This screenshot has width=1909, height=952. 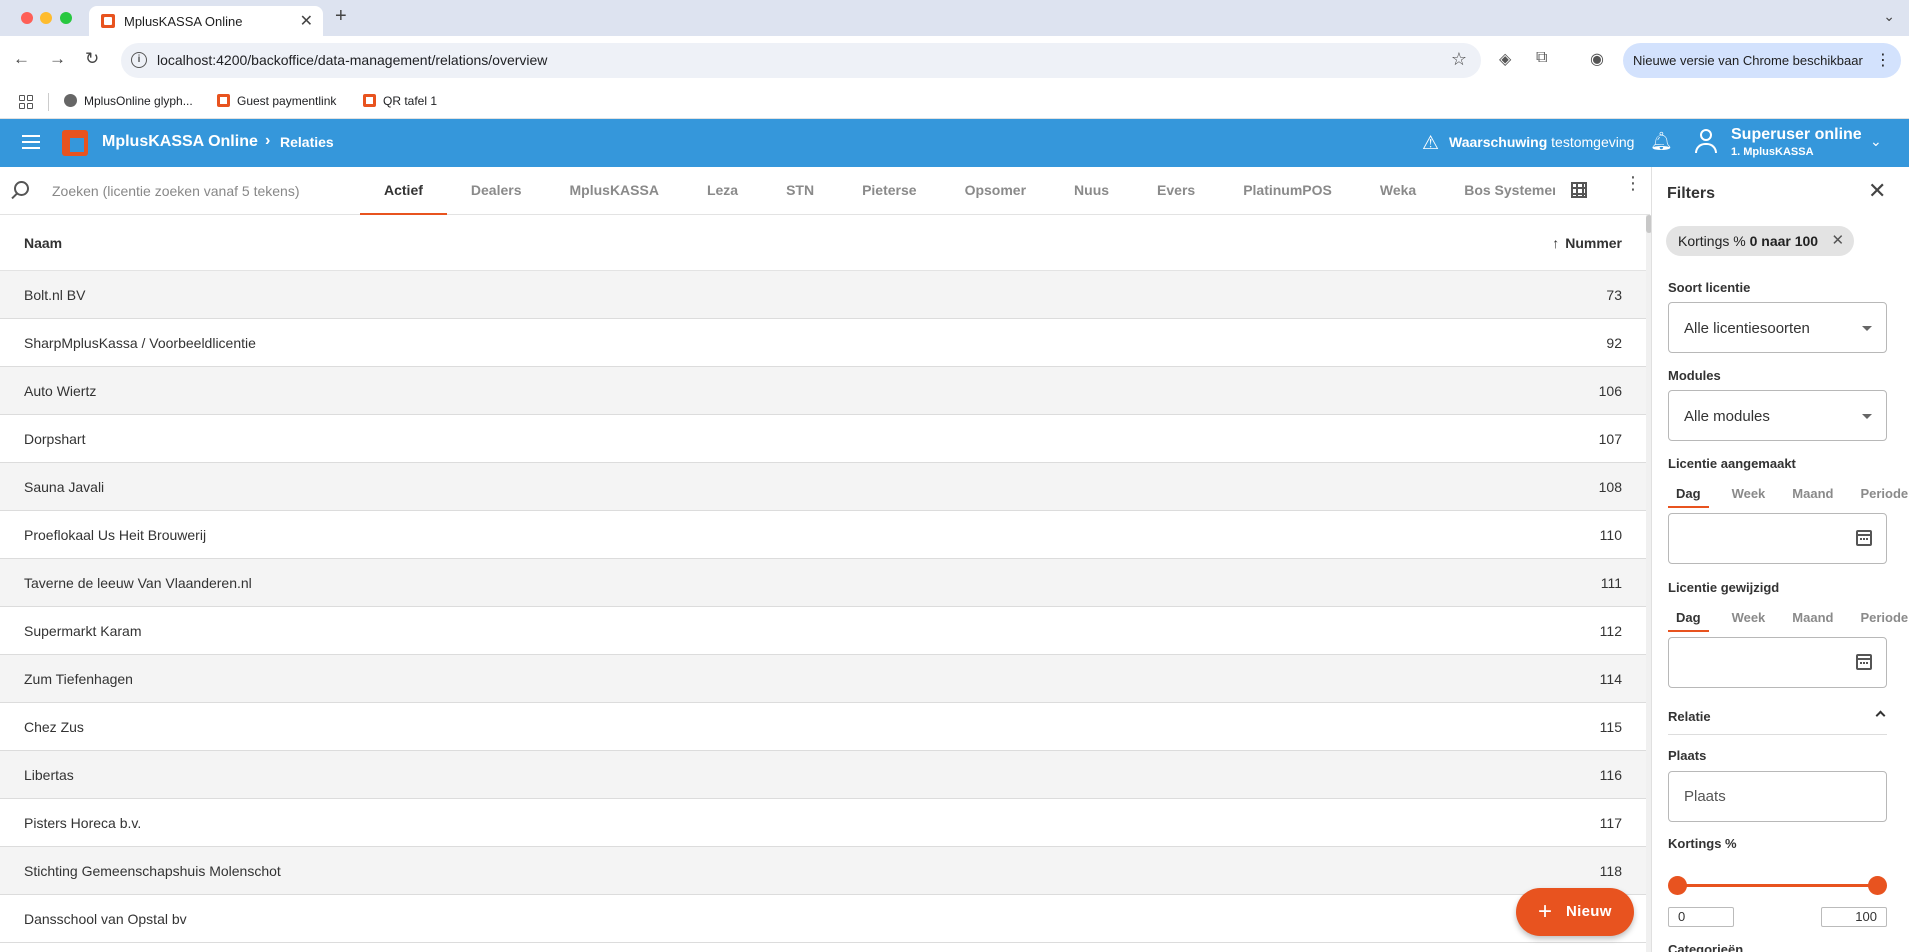 What do you see at coordinates (1633, 183) in the screenshot?
I see `more-vertical-icon: ⋮` at bounding box center [1633, 183].